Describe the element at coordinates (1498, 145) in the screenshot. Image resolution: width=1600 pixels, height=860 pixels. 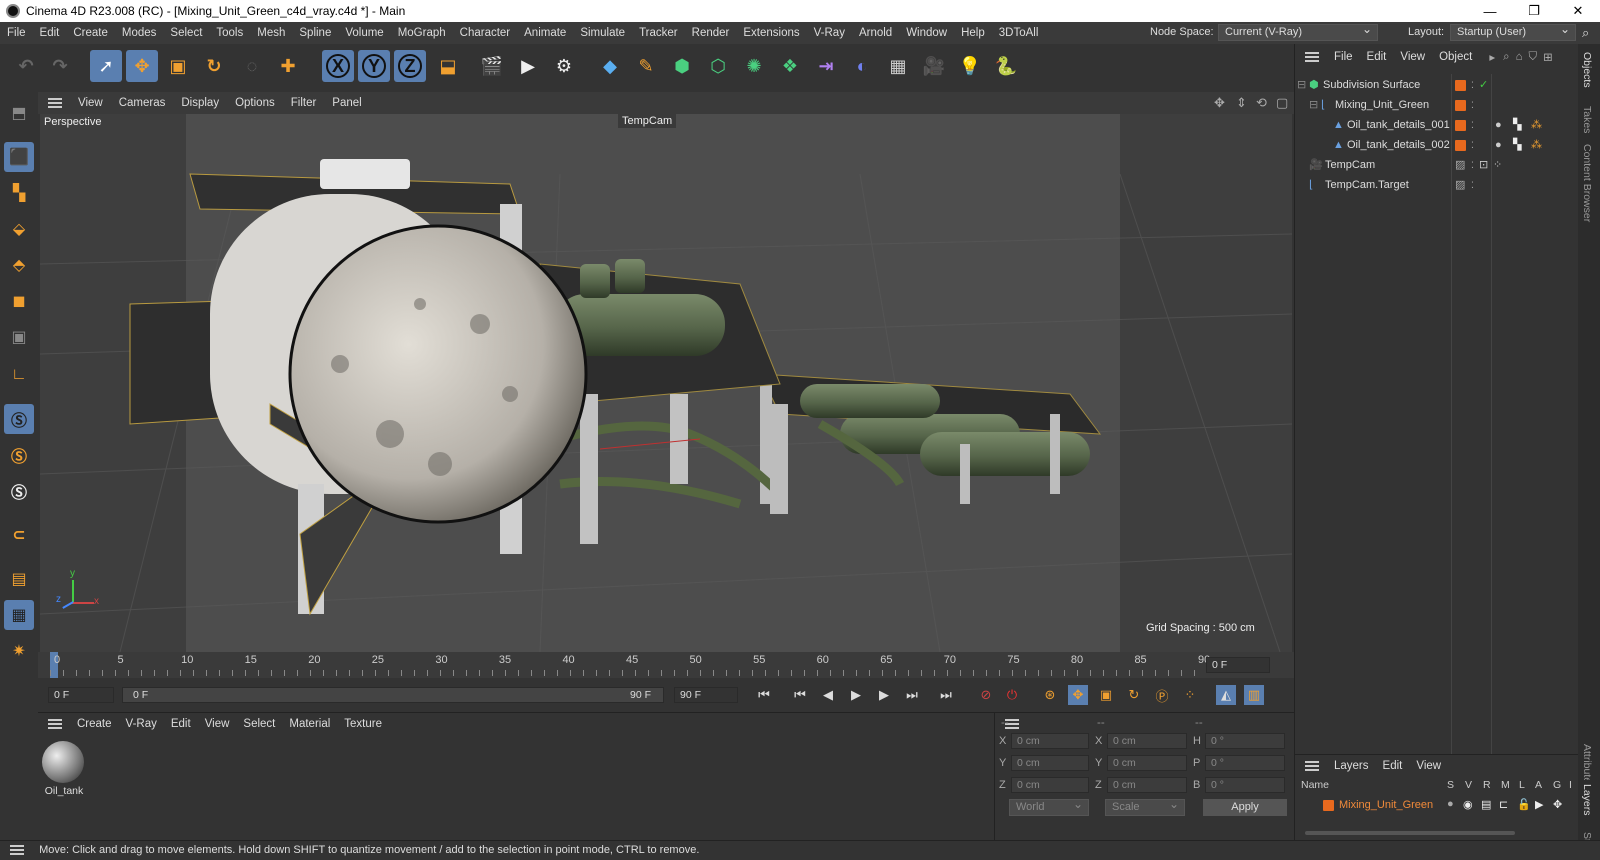
I see `material-tag-icon: ●` at that location.